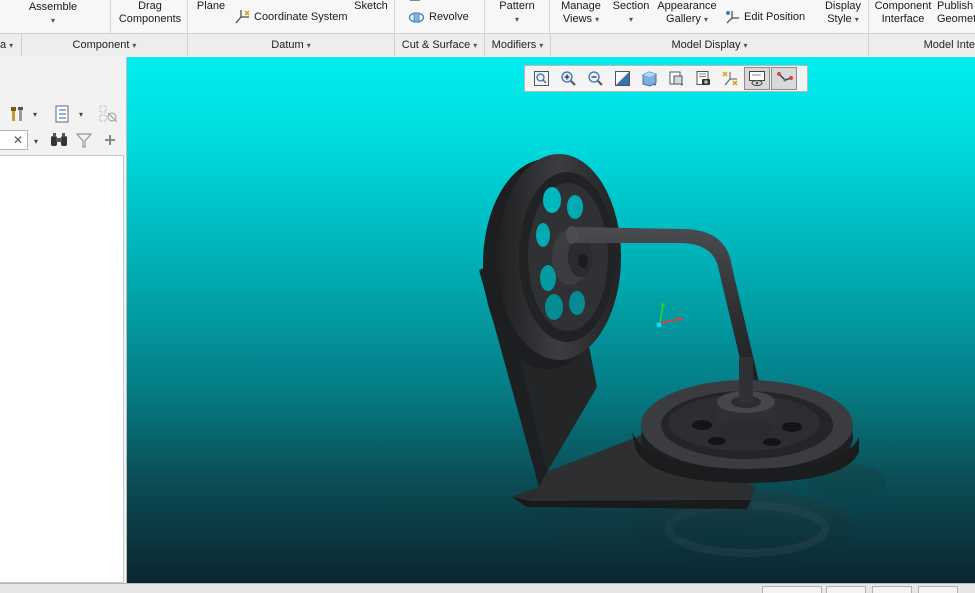 This screenshot has width=975, height=593. I want to click on model-tree, so click(62, 369).